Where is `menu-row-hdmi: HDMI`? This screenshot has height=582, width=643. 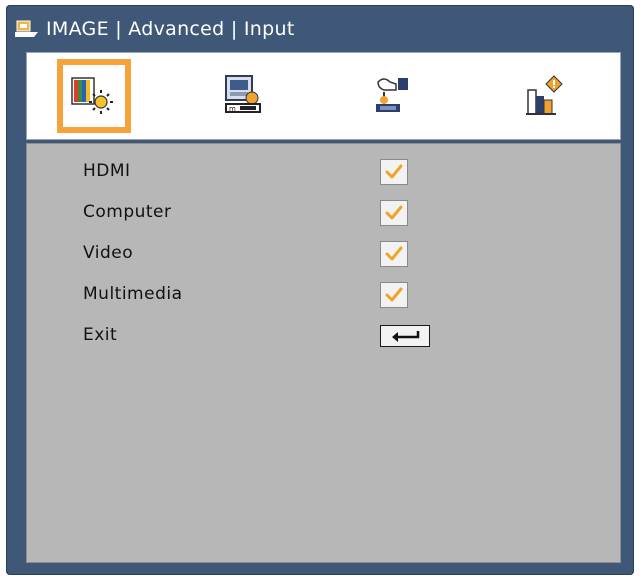 menu-row-hdmi: HDMI is located at coordinates (323, 172).